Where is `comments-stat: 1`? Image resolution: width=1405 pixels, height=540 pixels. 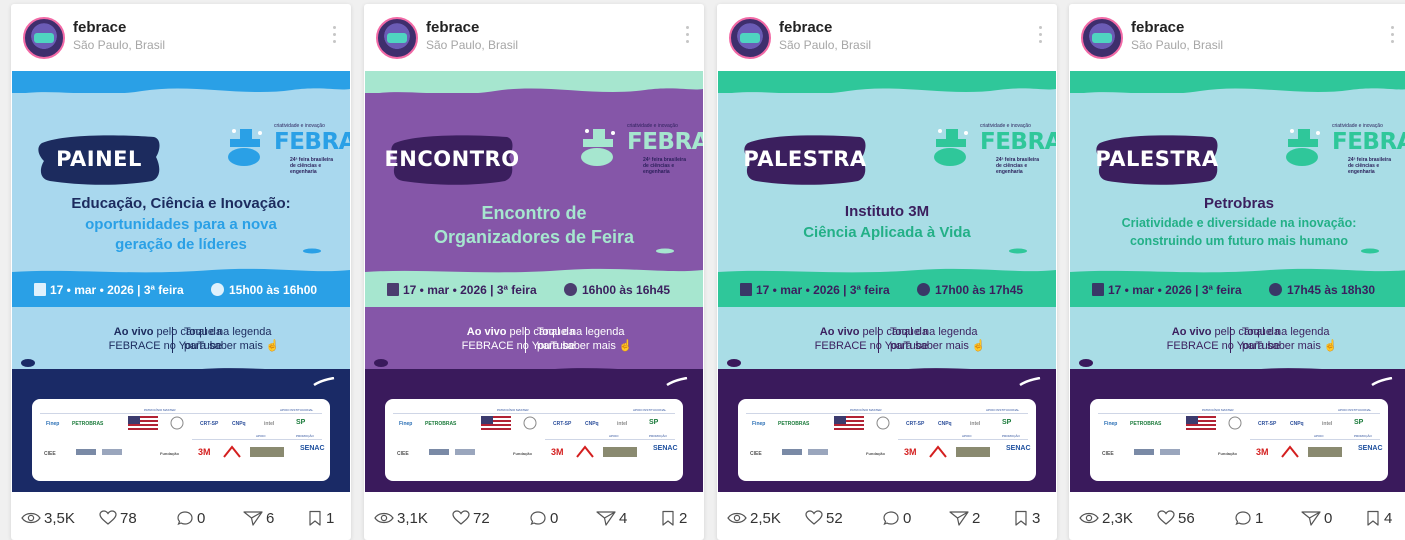
comments-stat: 1 is located at coordinates (1249, 518).